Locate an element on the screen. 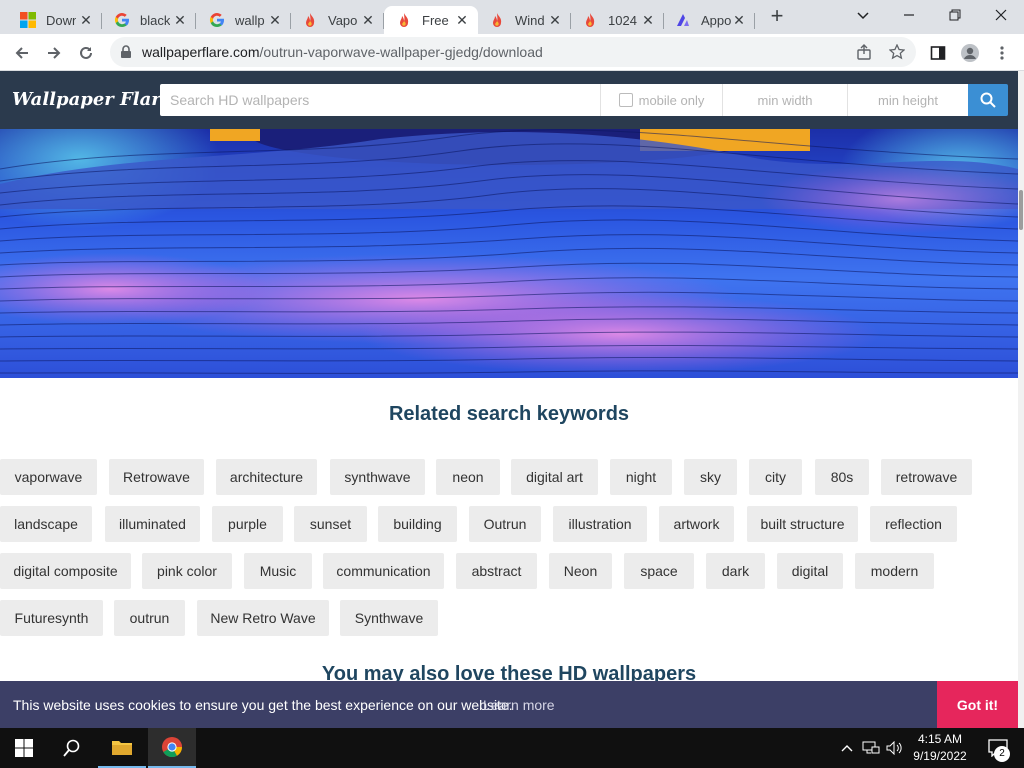  microsoft-icon is located at coordinates (28, 20).